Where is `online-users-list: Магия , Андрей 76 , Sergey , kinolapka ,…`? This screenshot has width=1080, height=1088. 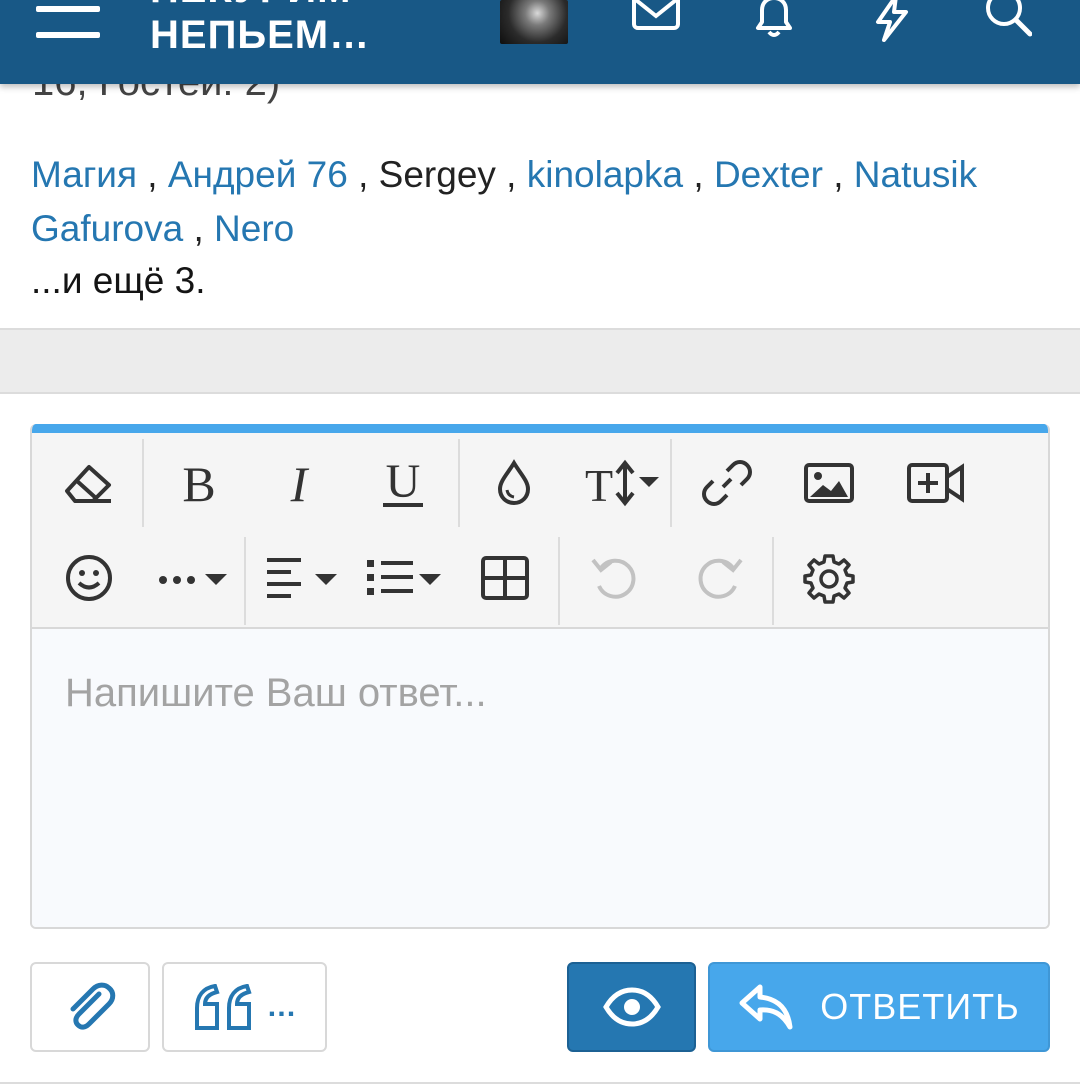 online-users-list: Магия , Андрей 76 , Sergey , kinolapka ,… is located at coordinates (541, 202).